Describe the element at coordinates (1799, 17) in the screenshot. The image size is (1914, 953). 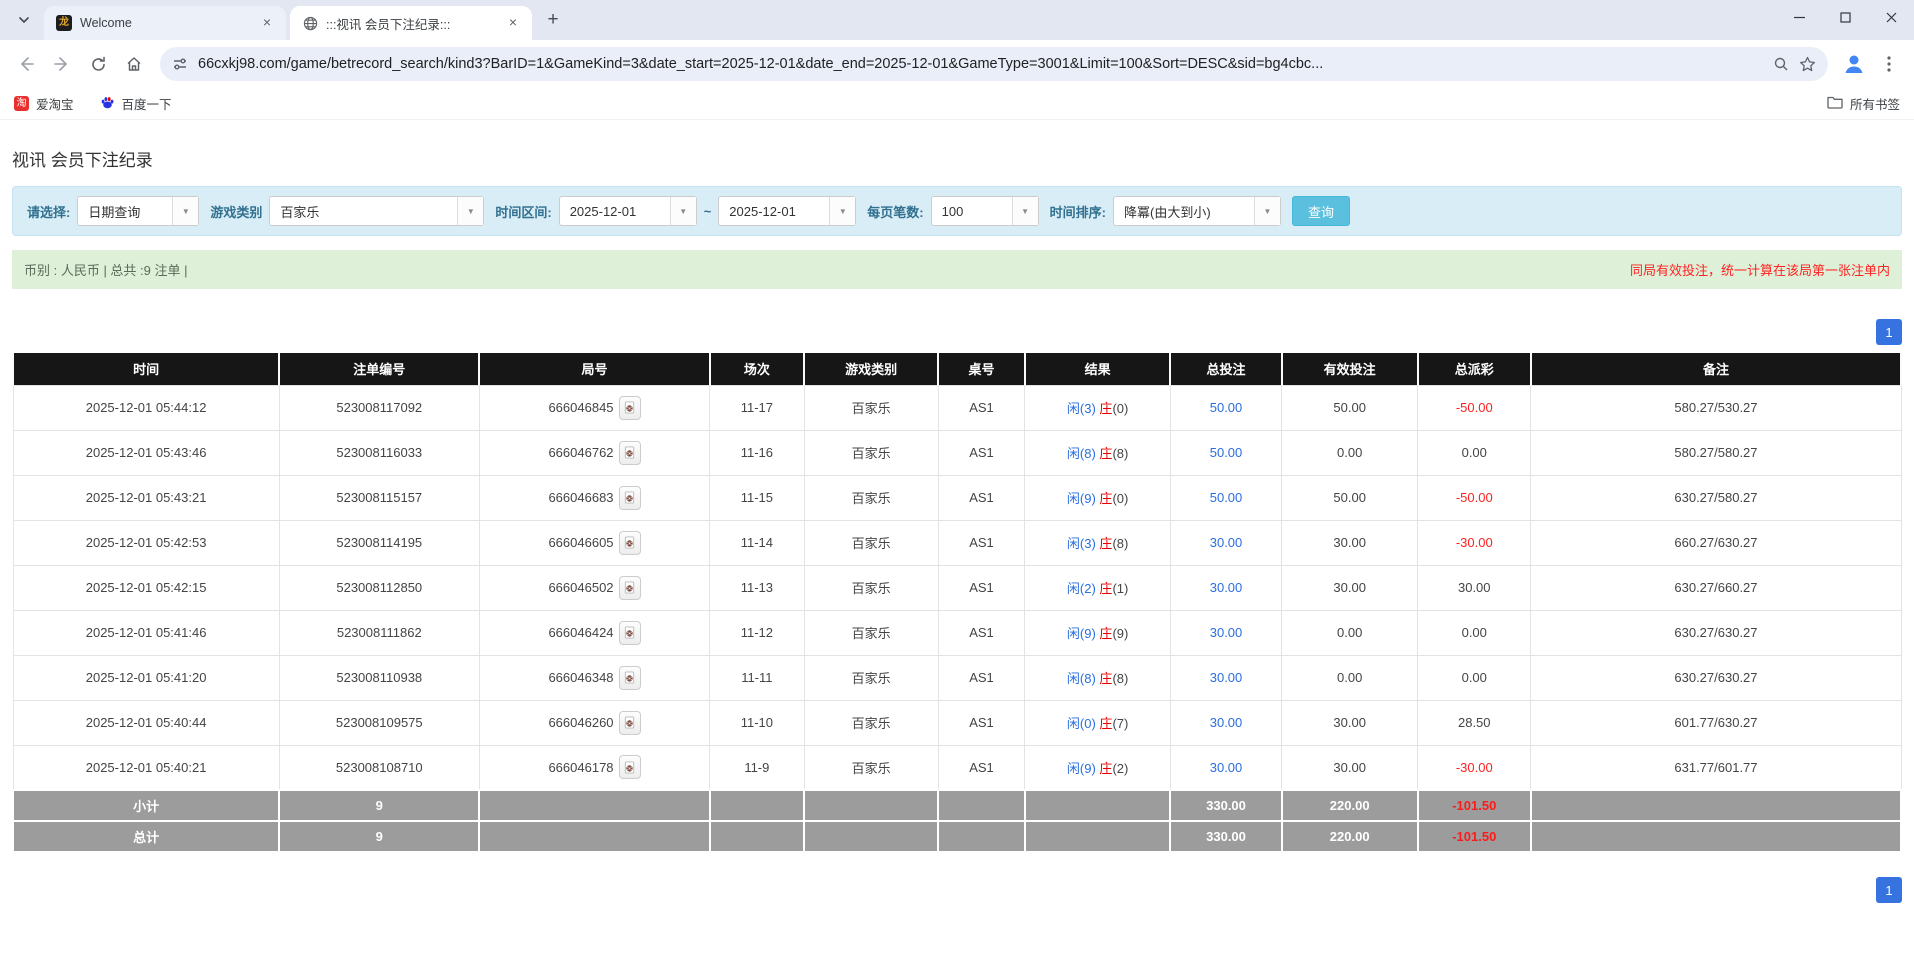
I see `minimize-button` at that location.